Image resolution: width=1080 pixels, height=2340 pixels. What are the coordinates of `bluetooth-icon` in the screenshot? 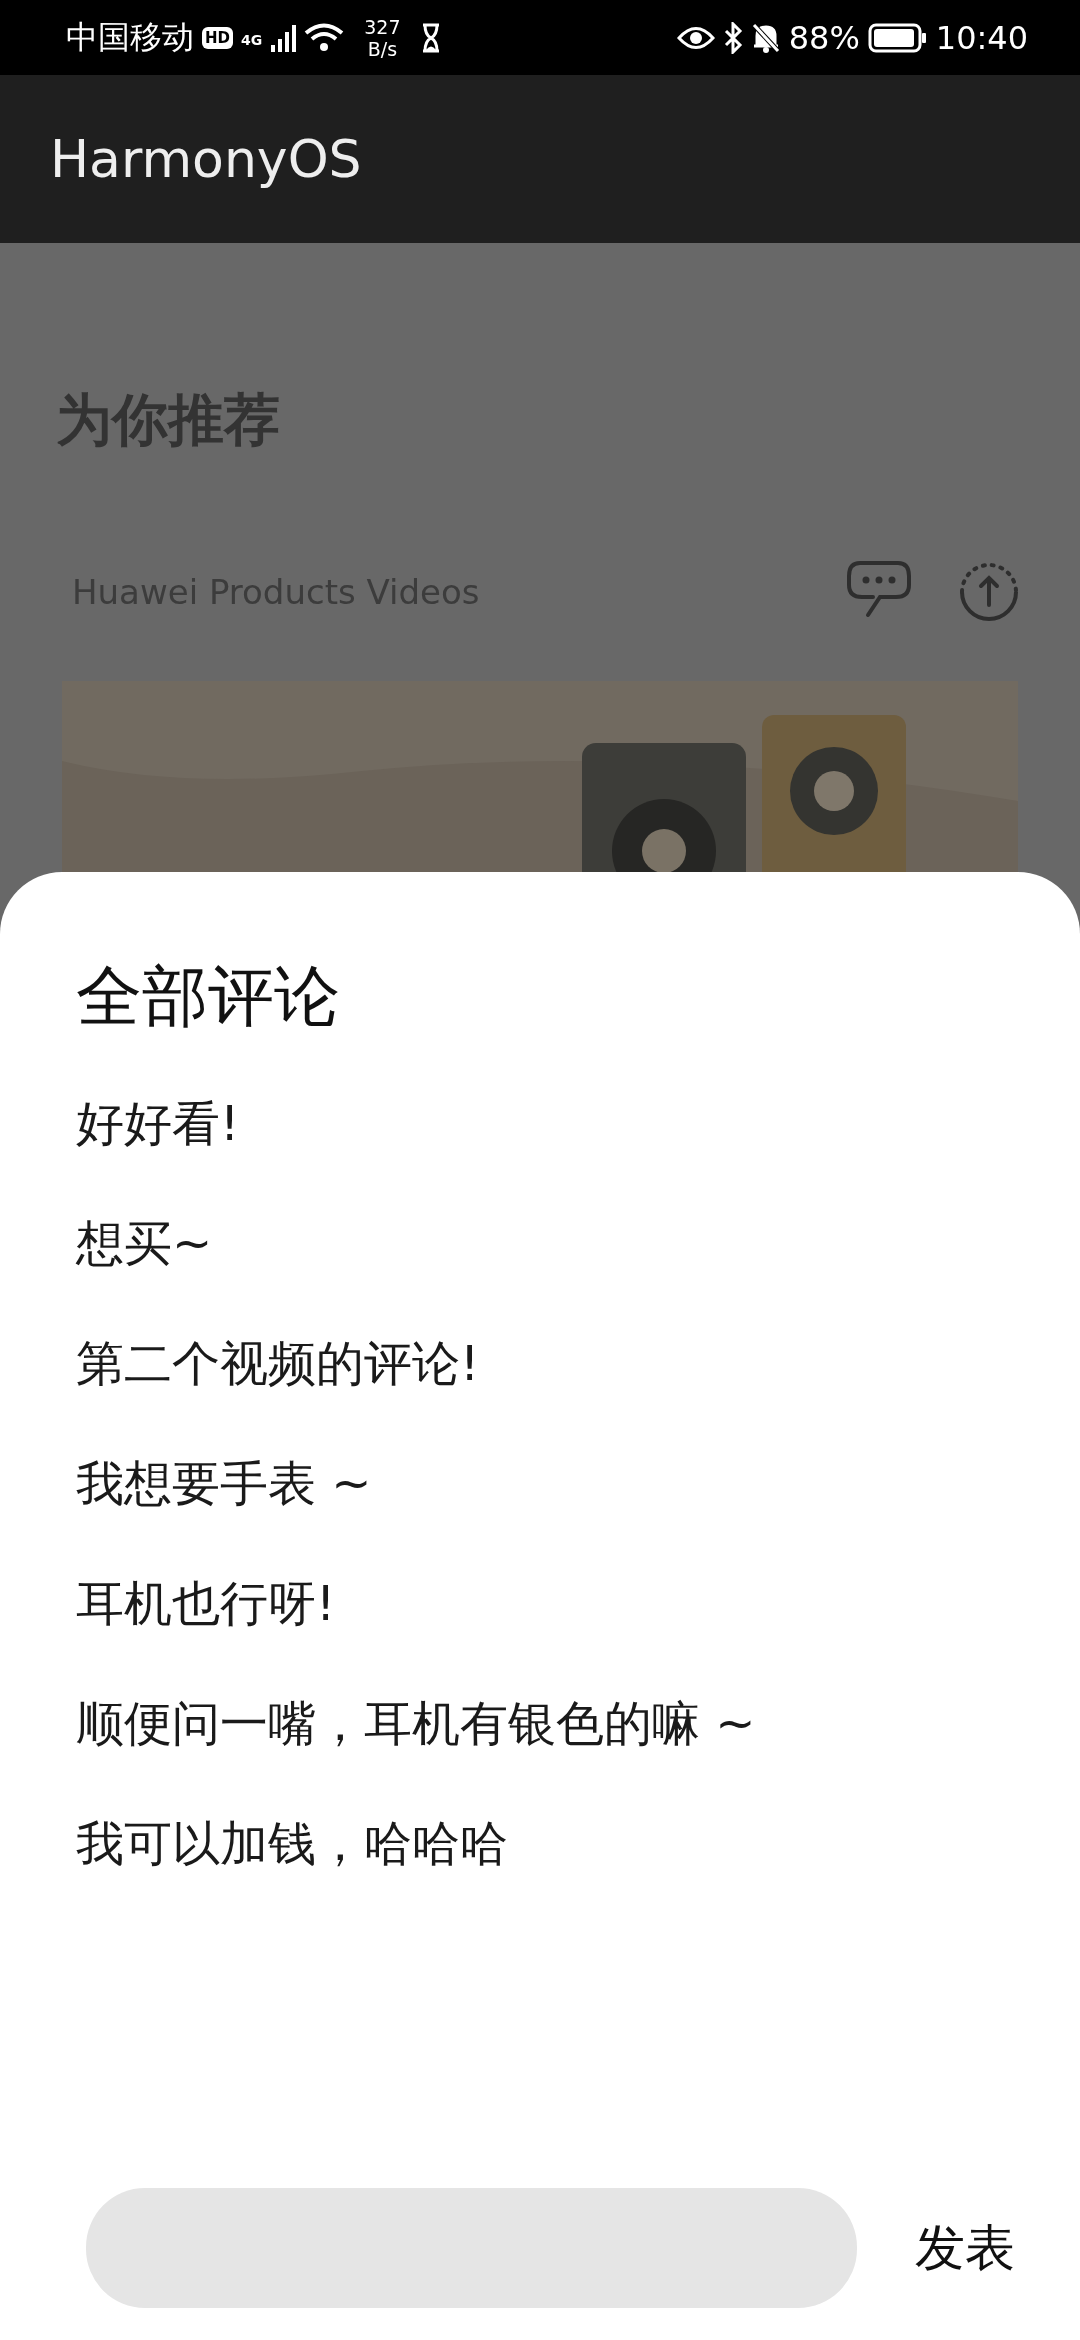 It's located at (732, 37).